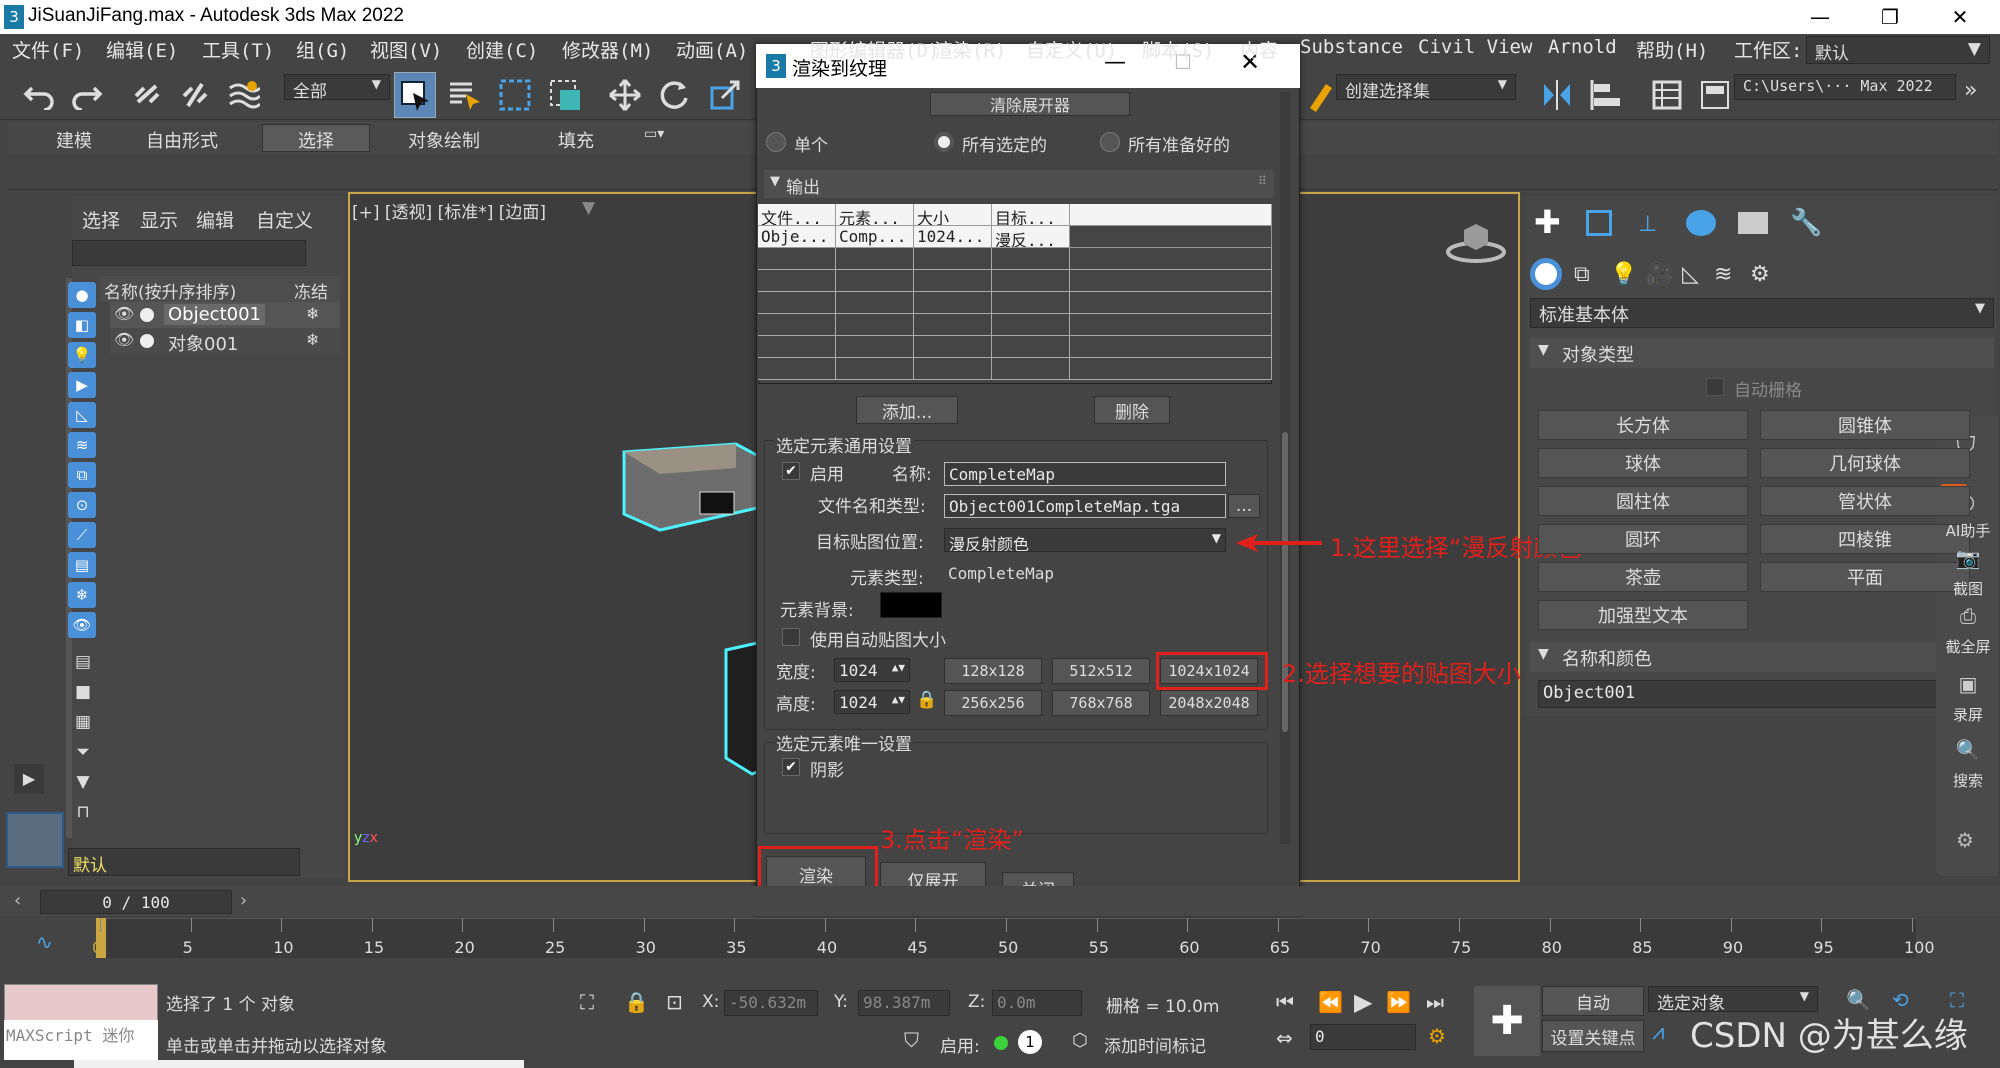  Describe the element at coordinates (1593, 1036) in the screenshot. I see `set-key-button: 设置关键点` at that location.